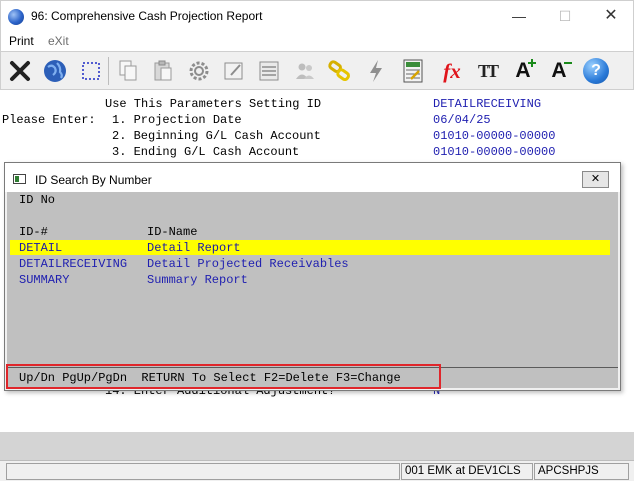 This screenshot has height=481, width=634. I want to click on toolbar: fx TT A A ?, so click(317, 70).